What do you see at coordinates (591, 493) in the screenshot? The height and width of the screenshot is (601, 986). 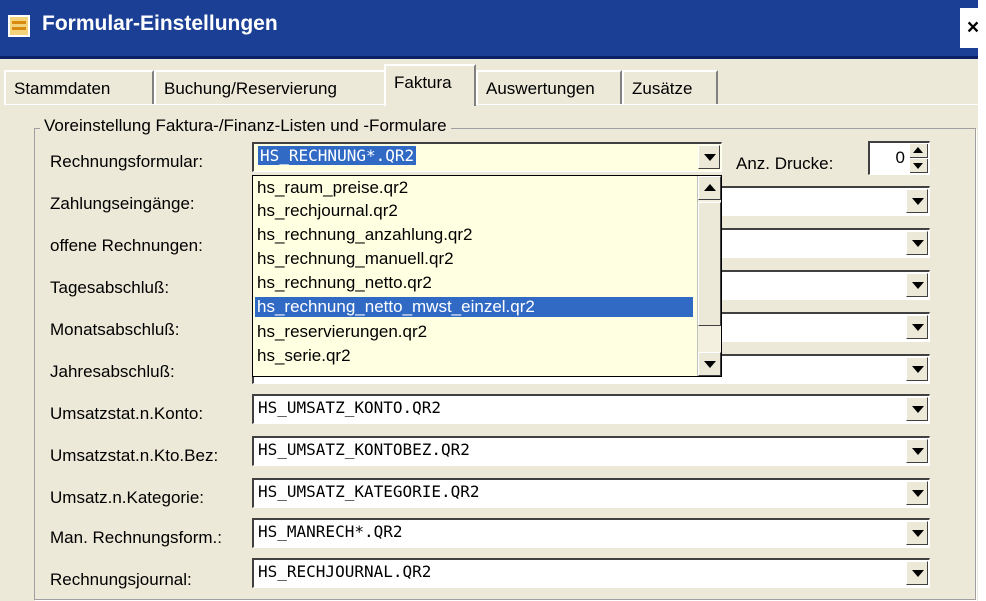 I see `combo-umsatz-kategorie: HS_UMSATZ_KATEGORIE.QR2` at bounding box center [591, 493].